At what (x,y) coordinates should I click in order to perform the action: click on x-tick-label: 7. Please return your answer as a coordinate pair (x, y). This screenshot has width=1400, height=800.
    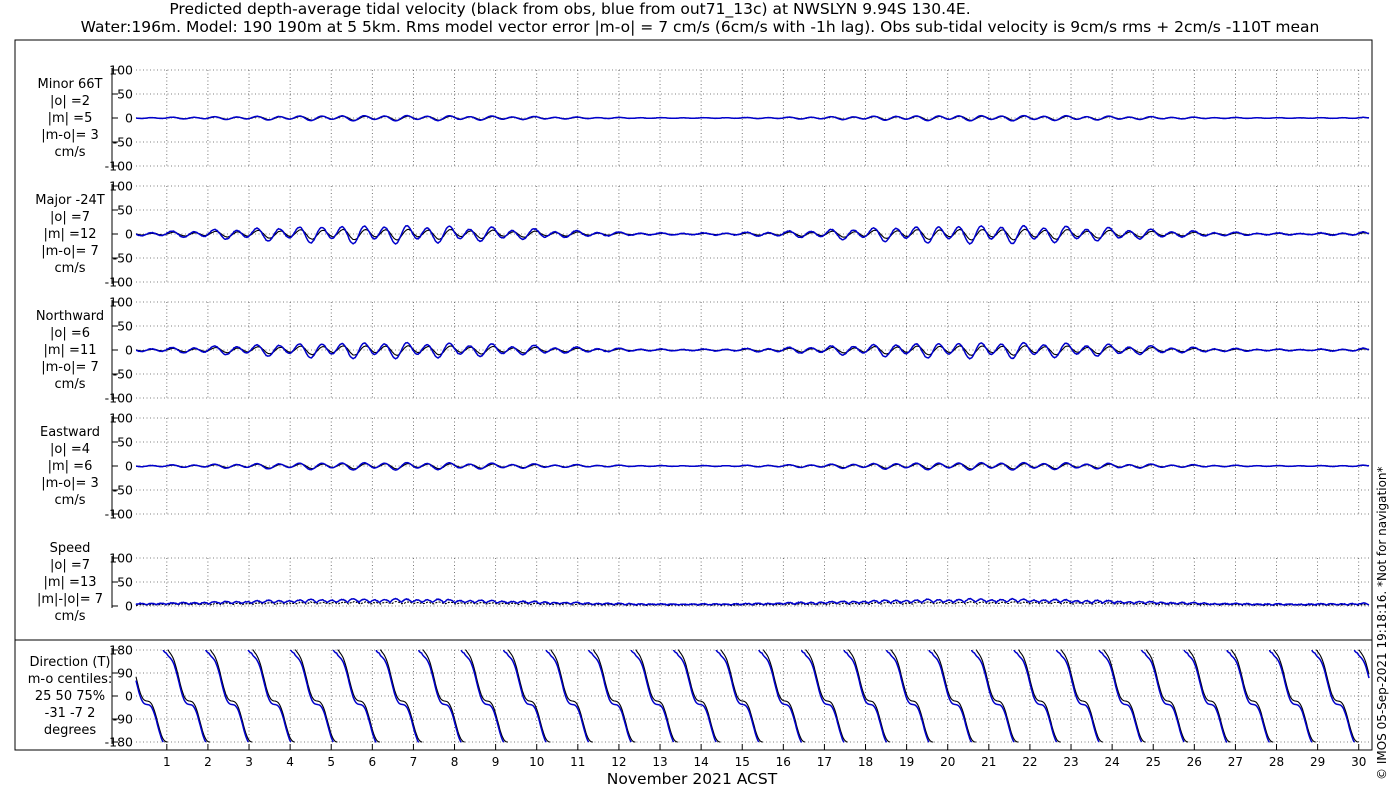
    Looking at the image, I should click on (414, 762).